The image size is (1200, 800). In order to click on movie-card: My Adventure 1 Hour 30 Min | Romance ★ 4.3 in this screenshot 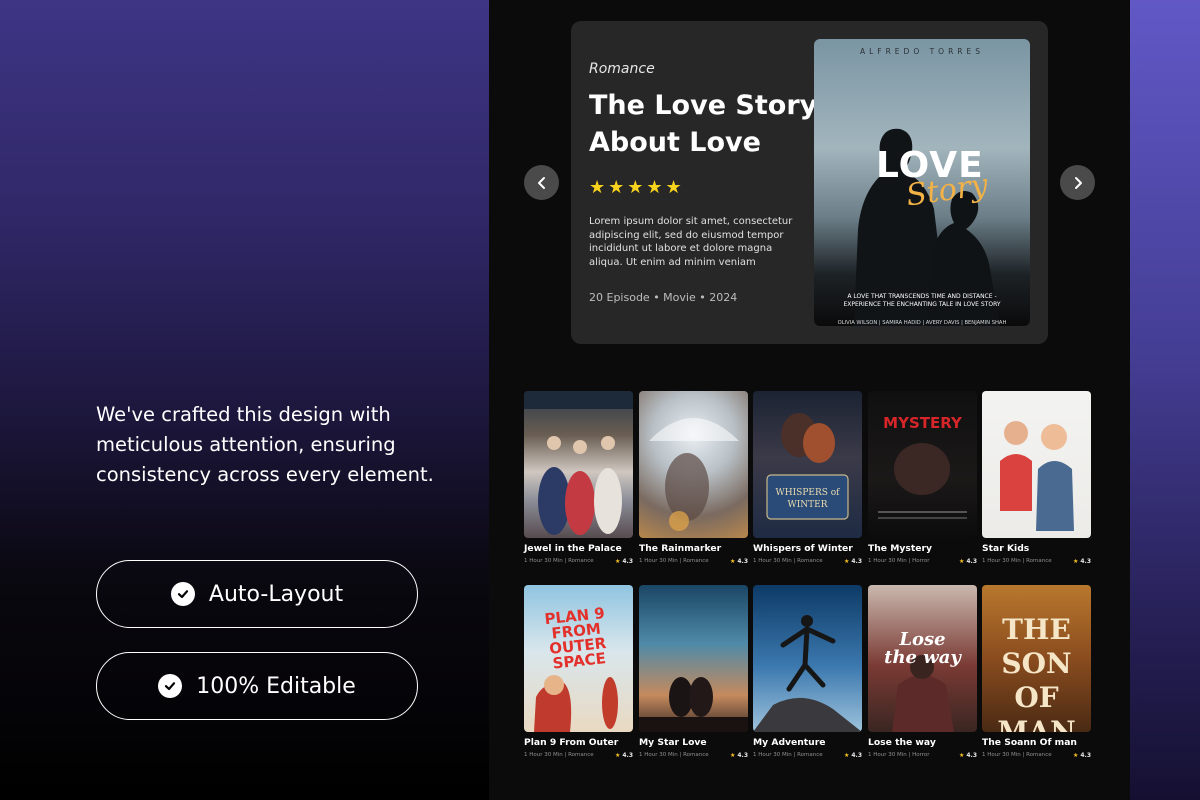, I will do `click(807, 672)`.